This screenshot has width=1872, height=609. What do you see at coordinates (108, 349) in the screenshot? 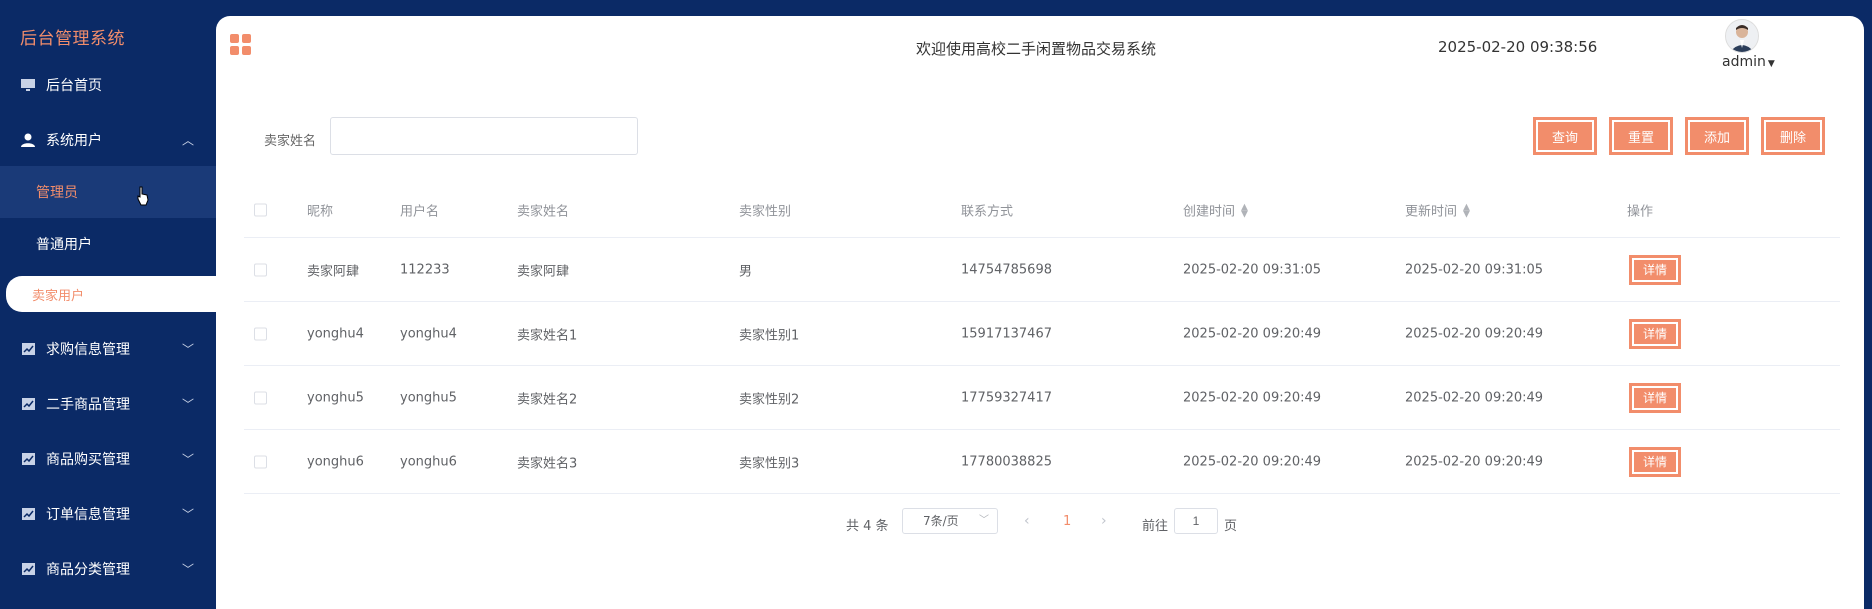
I see `sidebar-item-purchase-requests: 求购信息管理 ﹀` at bounding box center [108, 349].